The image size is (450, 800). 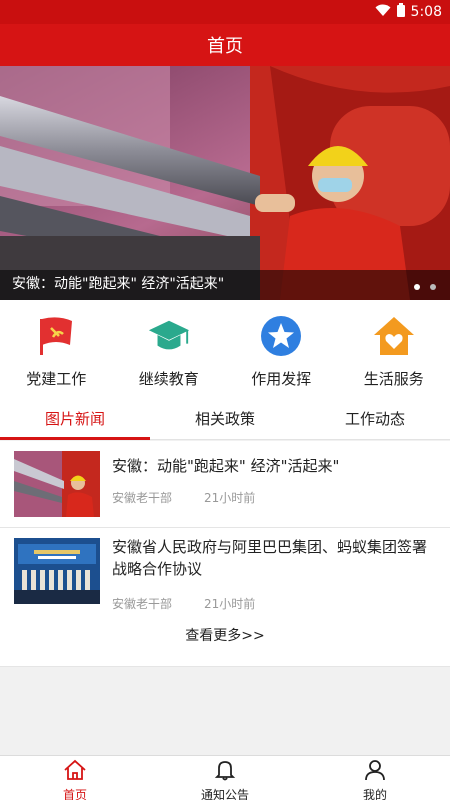 I want to click on nav-notices: 通知公告, so click(x=225, y=778).